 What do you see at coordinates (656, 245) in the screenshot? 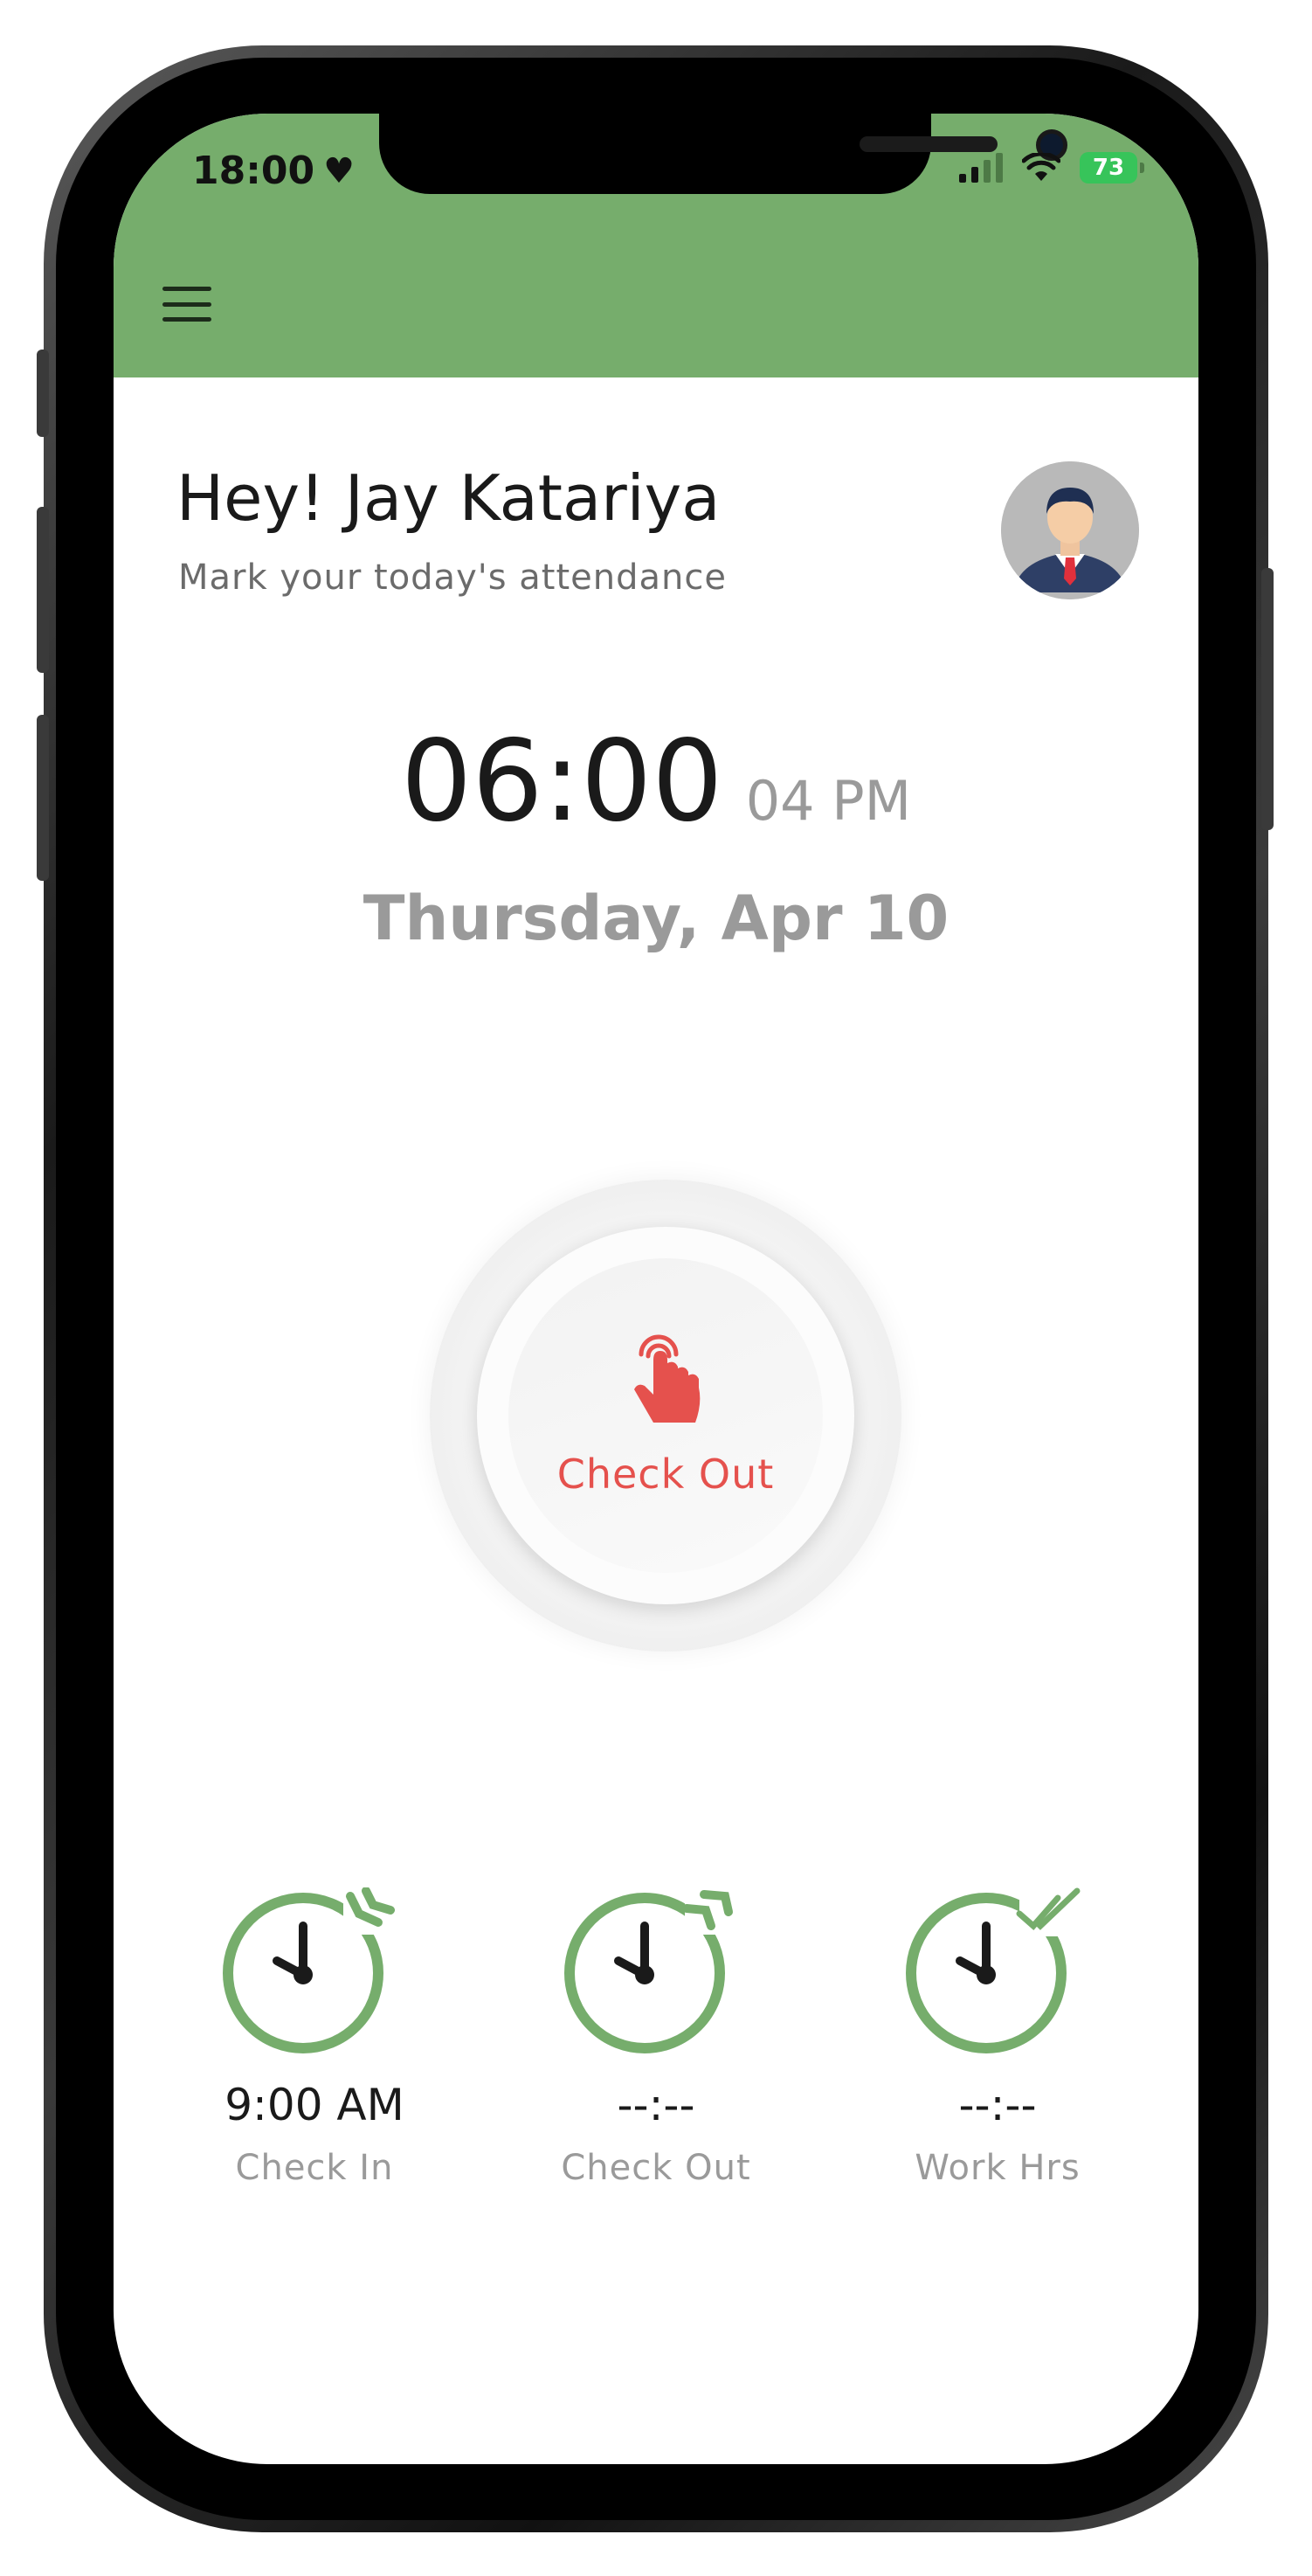
I see `app-header: 18:00 ♥ 73` at bounding box center [656, 245].